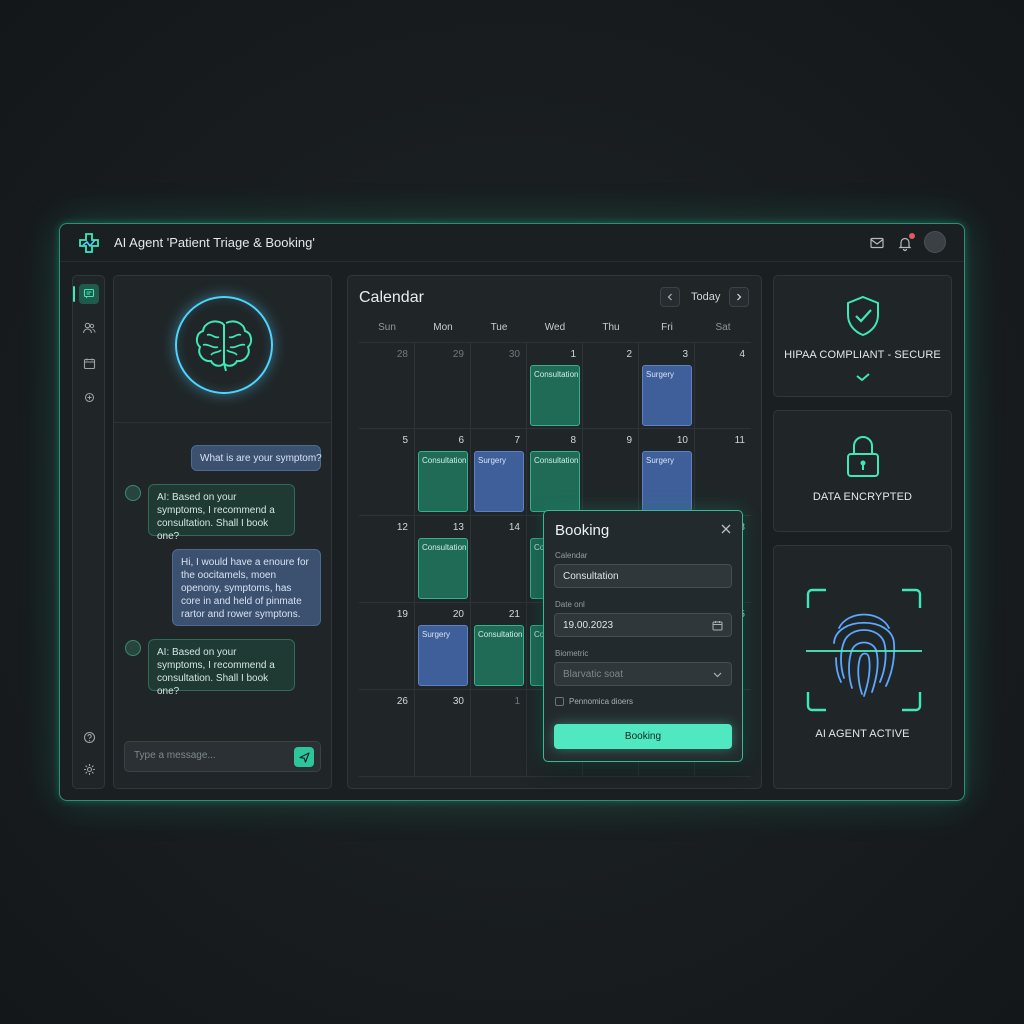 This screenshot has width=1024, height=1024. Describe the element at coordinates (88, 532) in the screenshot. I see `sidebar` at that location.